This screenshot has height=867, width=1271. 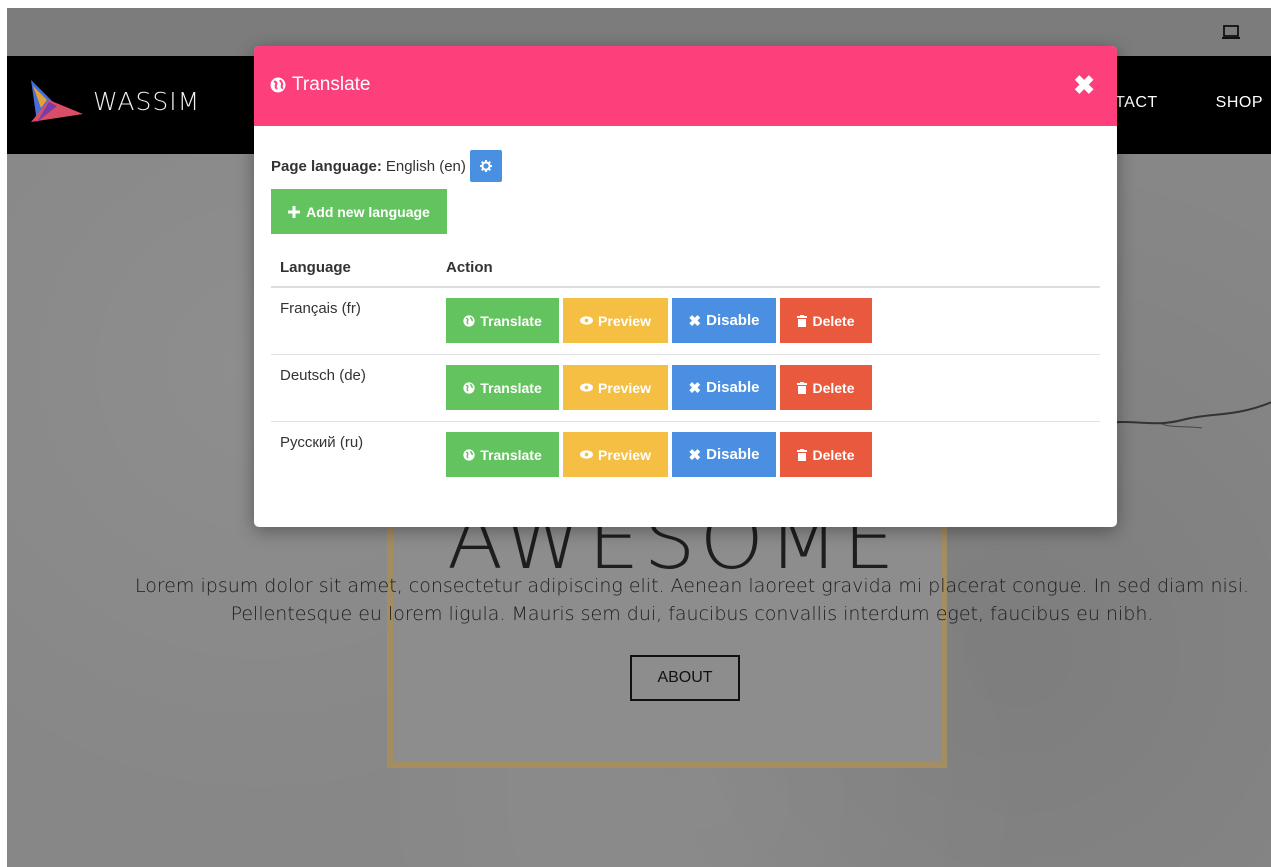 I want to click on column-header-language: Language, so click(x=315, y=267).